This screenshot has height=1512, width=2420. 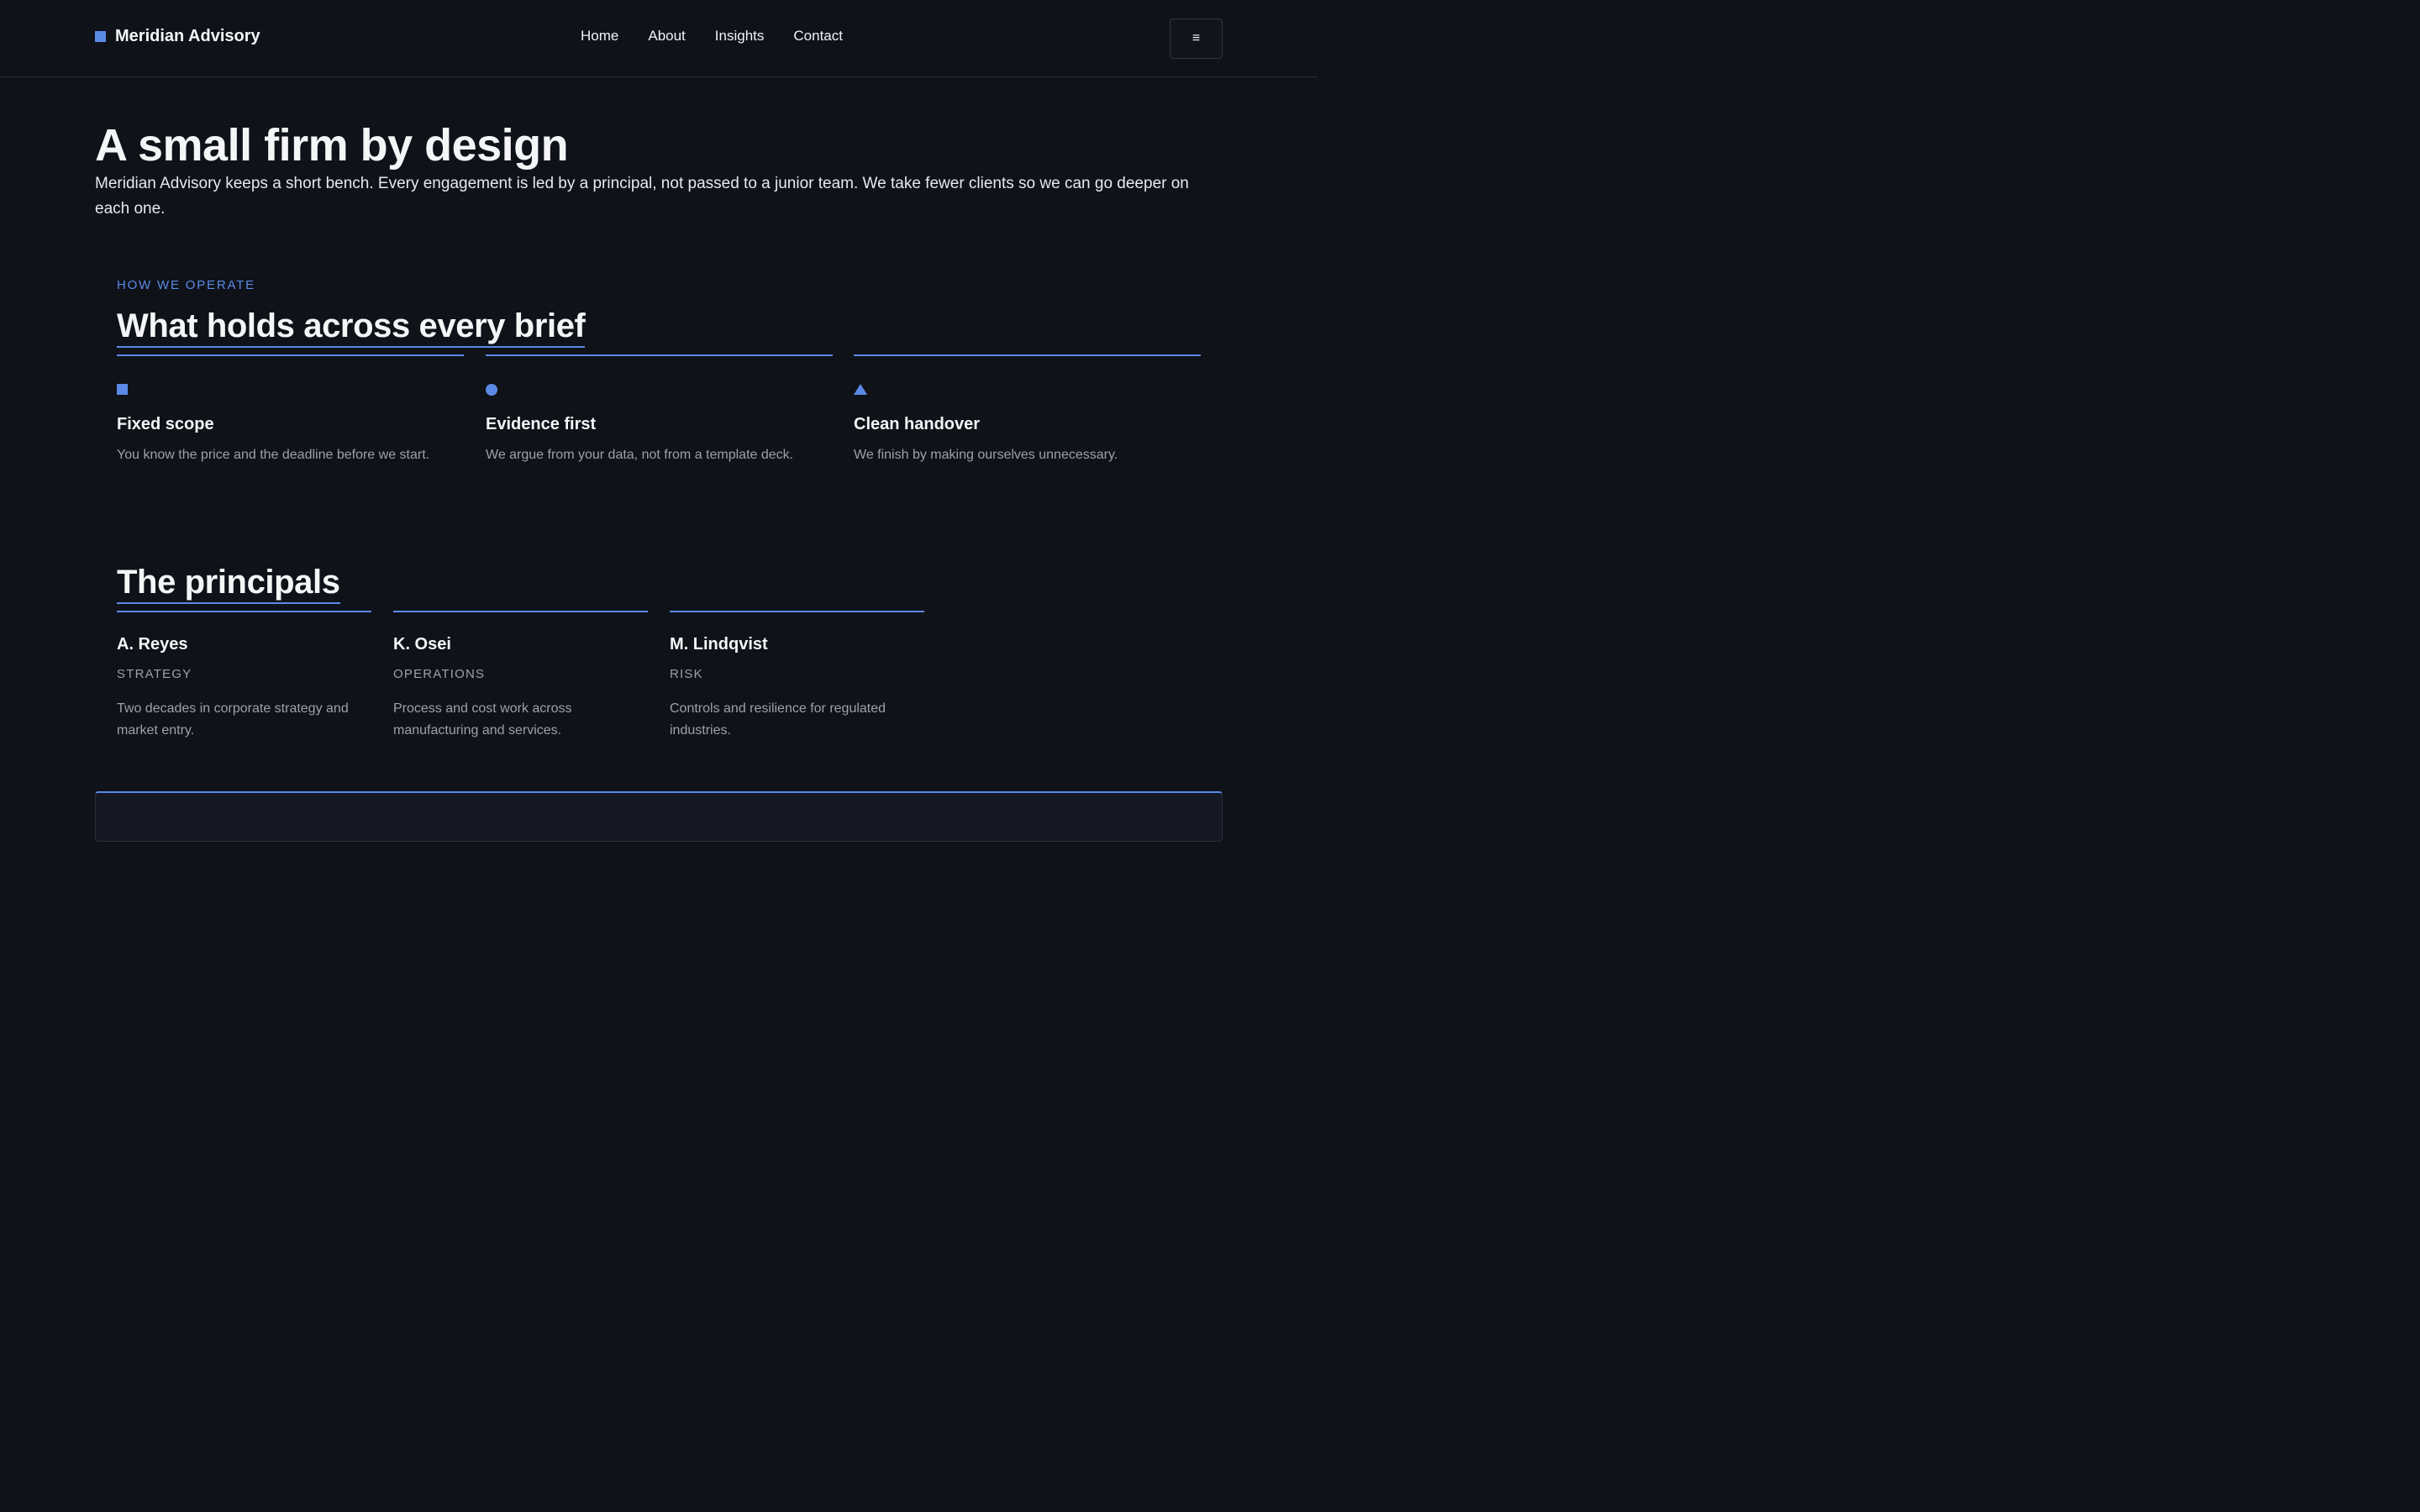 I want to click on hamburger-icon: ≡, so click(x=1196, y=38).